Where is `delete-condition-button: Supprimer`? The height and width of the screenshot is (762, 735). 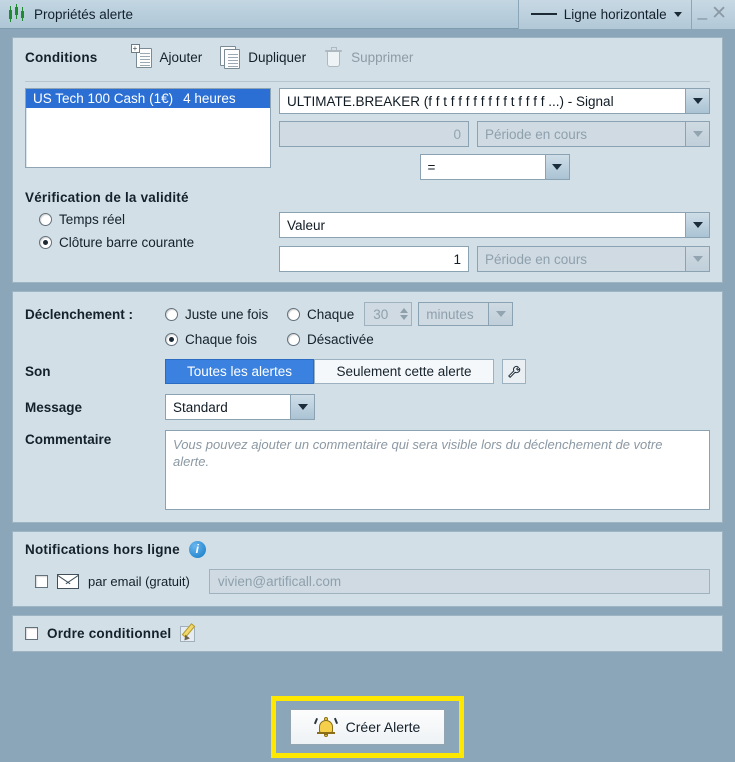
delete-condition-button: Supprimer is located at coordinates (373, 58).